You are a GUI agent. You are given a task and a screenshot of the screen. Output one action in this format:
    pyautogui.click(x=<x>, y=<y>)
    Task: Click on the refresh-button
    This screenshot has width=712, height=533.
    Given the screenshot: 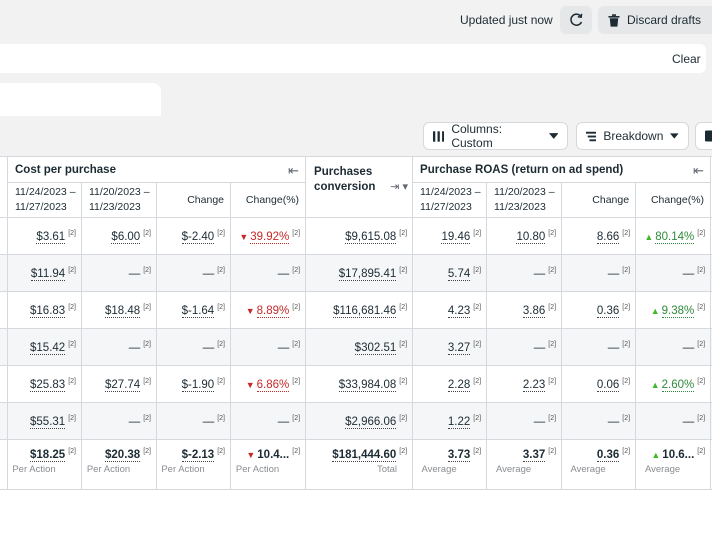 What is the action you would take?
    pyautogui.click(x=576, y=20)
    